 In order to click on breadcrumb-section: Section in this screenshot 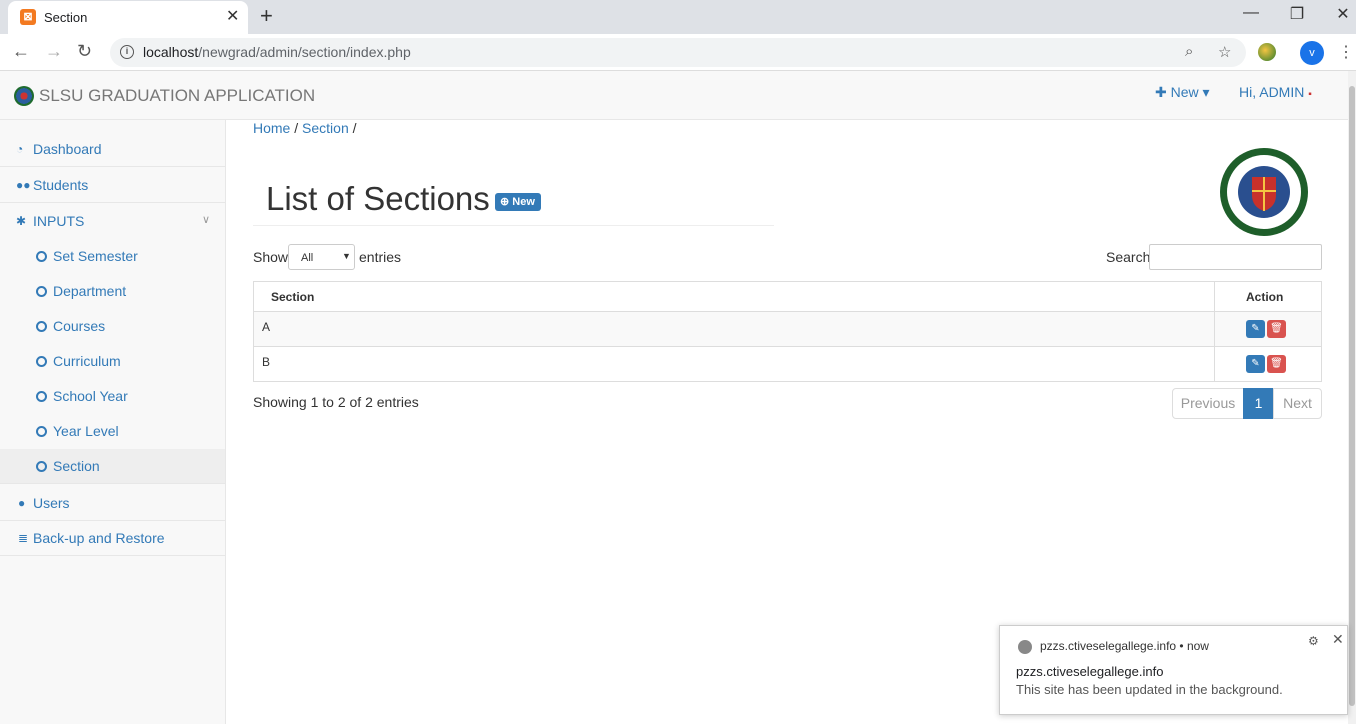, I will do `click(325, 128)`.